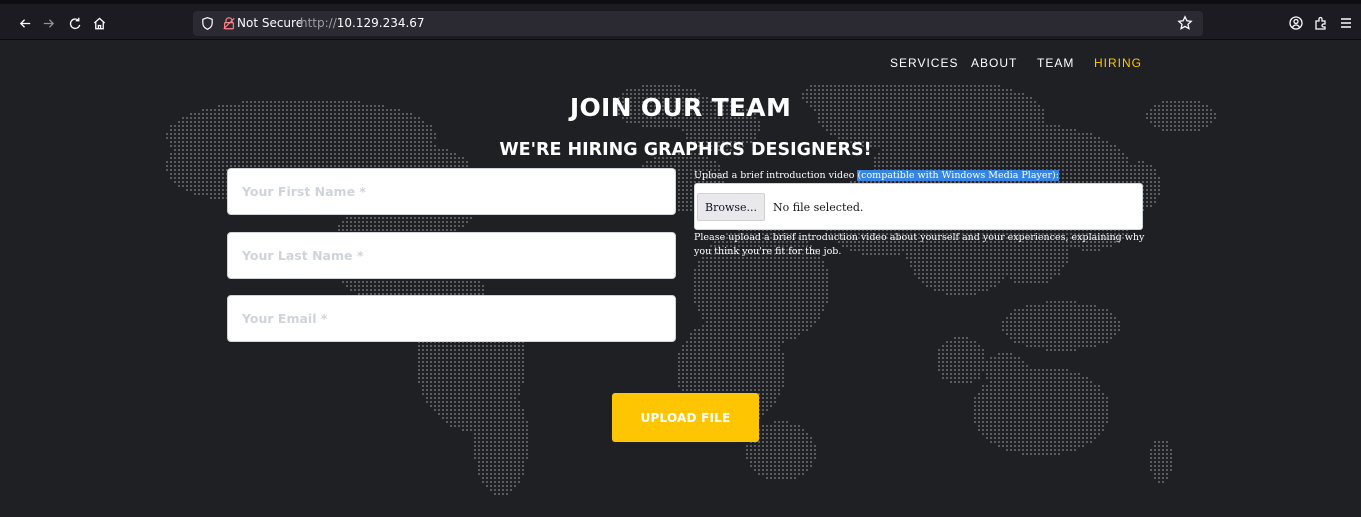  I want to click on nav-link-services: SERVICES, so click(924, 63).